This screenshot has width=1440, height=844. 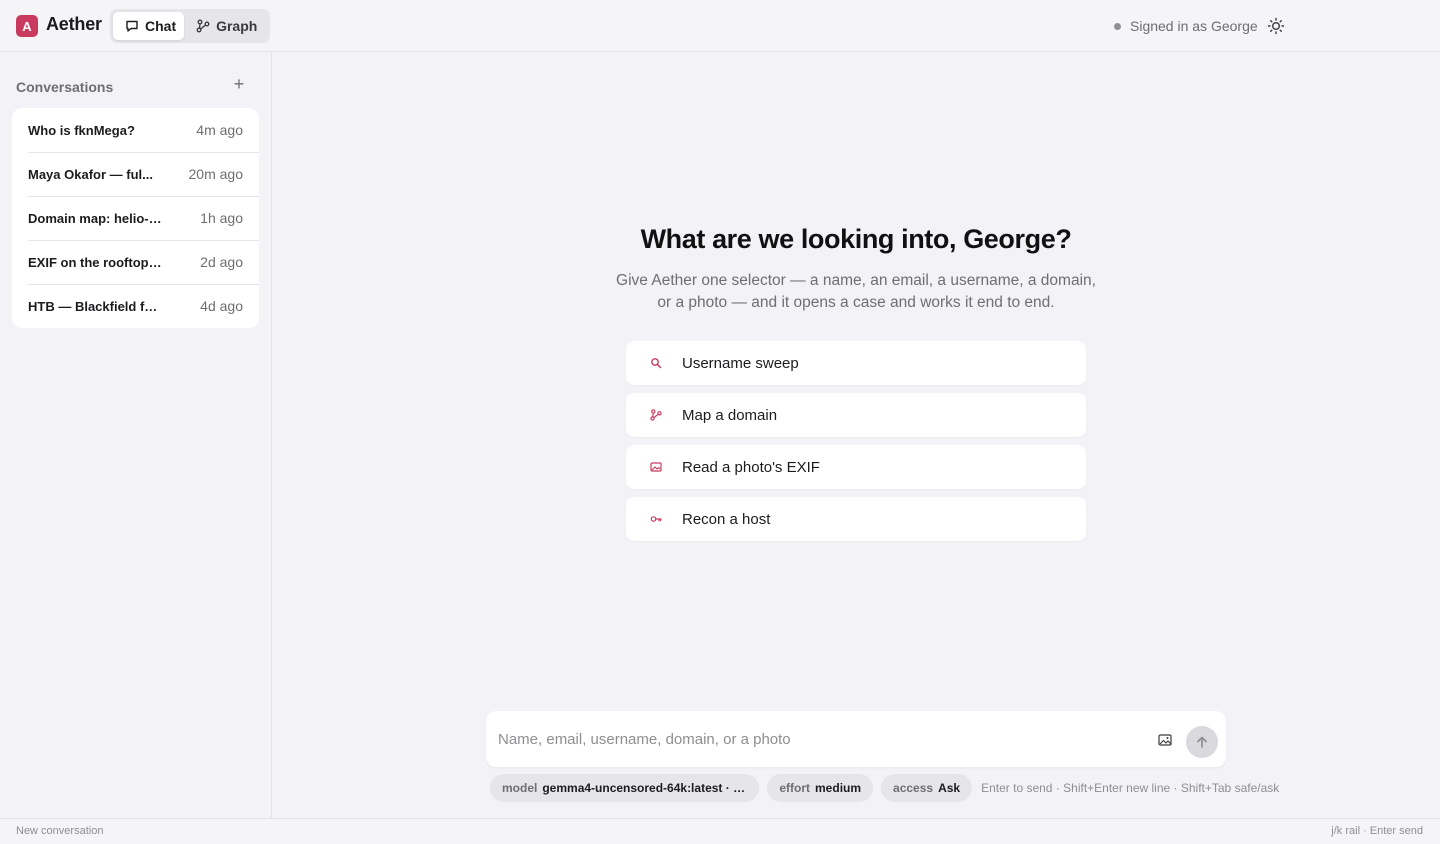 I want to click on image-icon, so click(x=656, y=467).